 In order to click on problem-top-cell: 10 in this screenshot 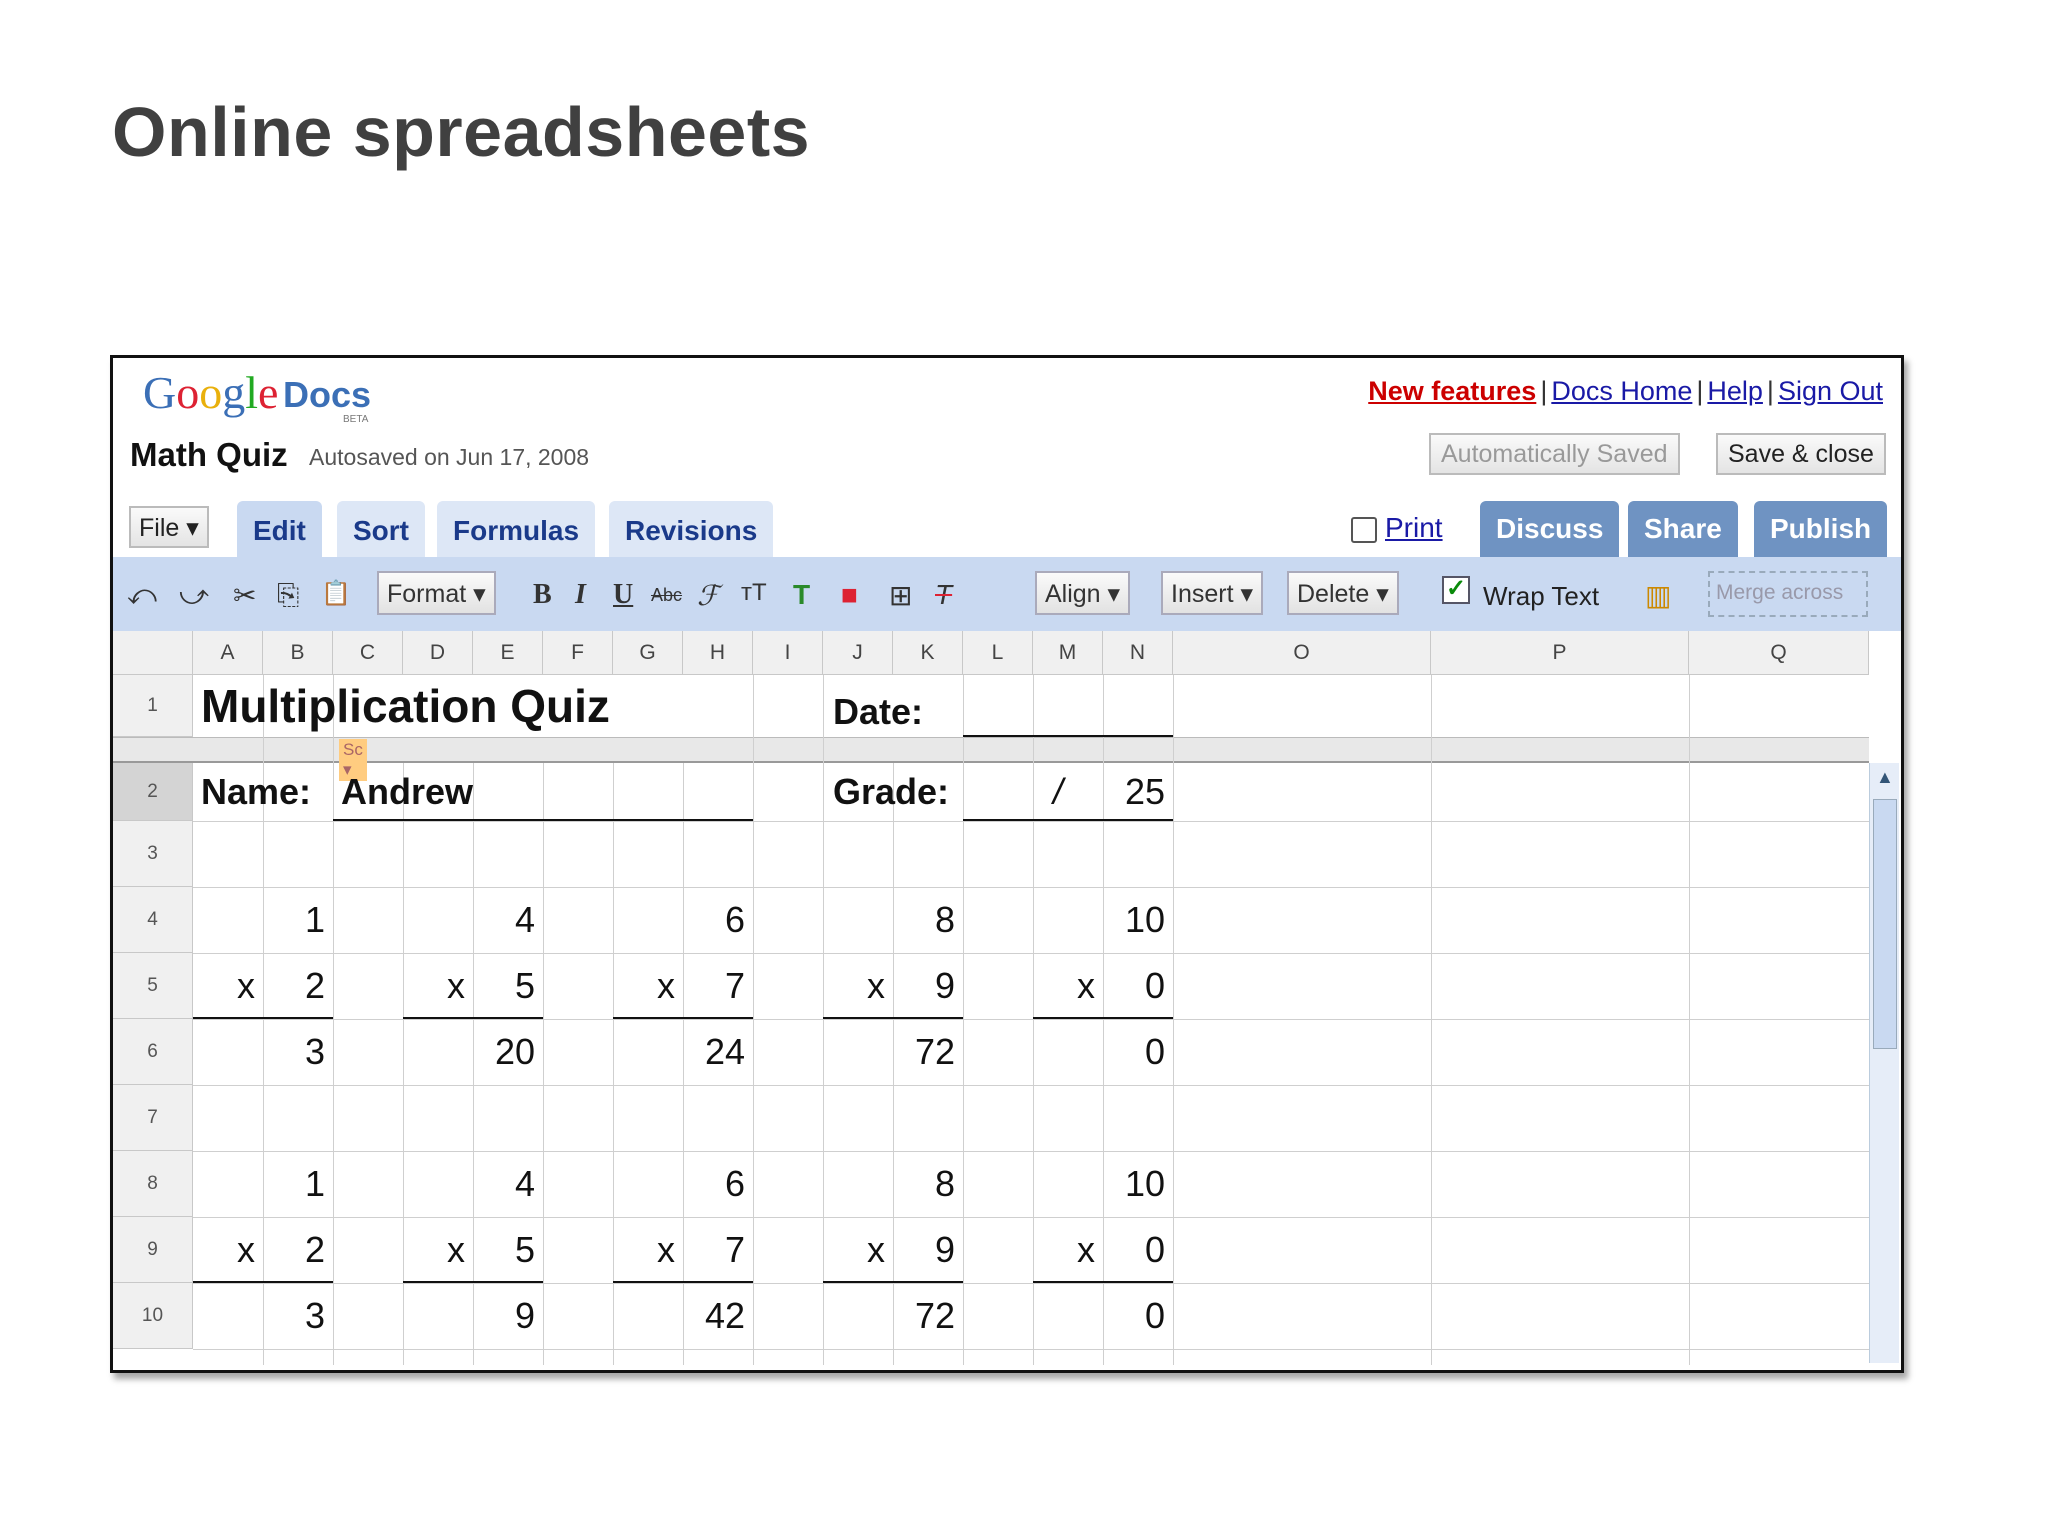, I will do `click(1134, 1184)`.